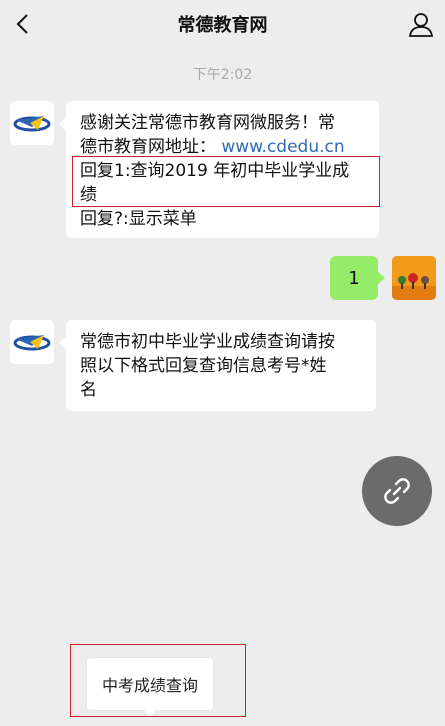  I want to click on user-avatar, so click(414, 278).